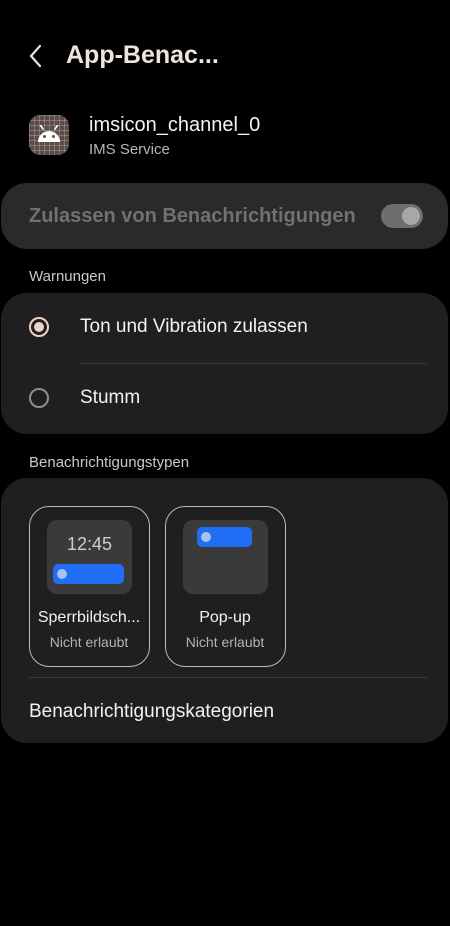 The height and width of the screenshot is (926, 450). I want to click on chevron-left-icon, so click(35, 56).